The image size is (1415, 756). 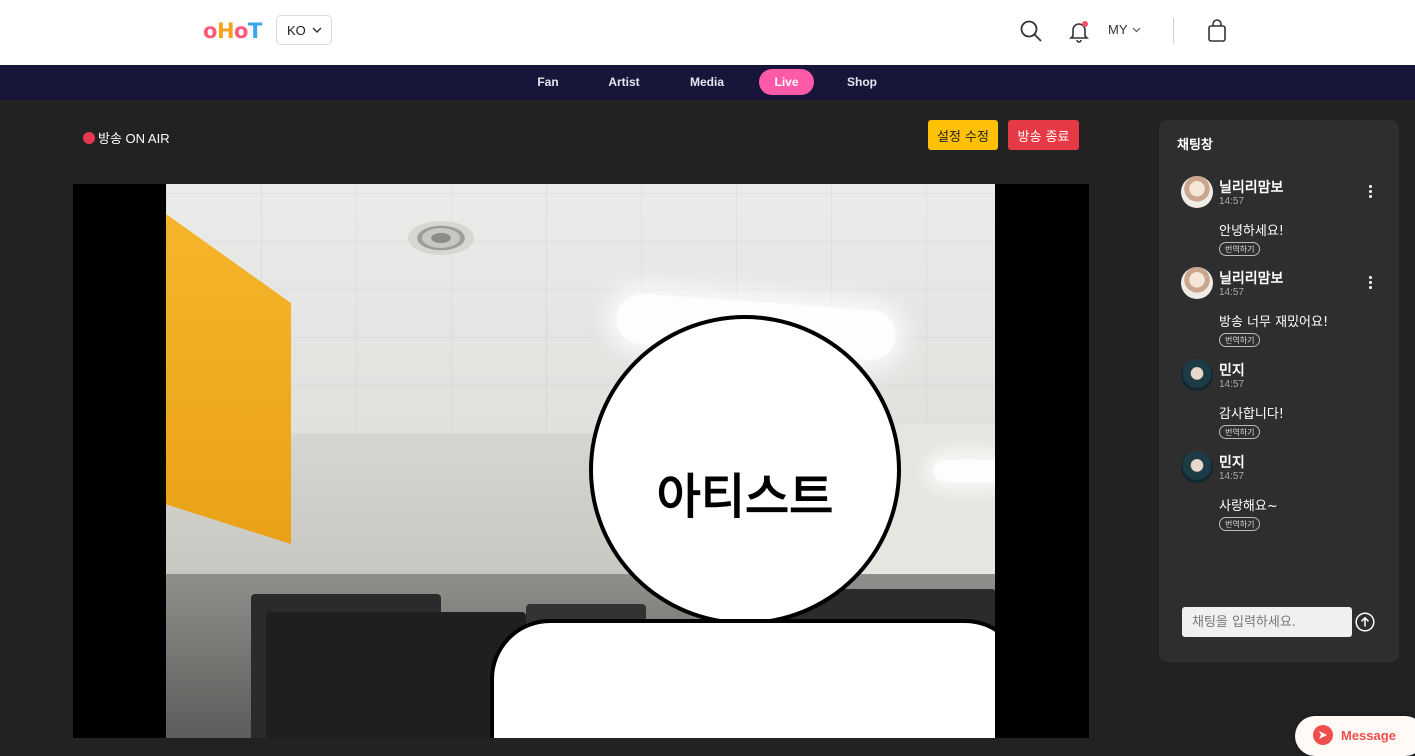 I want to click on onair-status: 방송 ON AIR, so click(x=126, y=137).